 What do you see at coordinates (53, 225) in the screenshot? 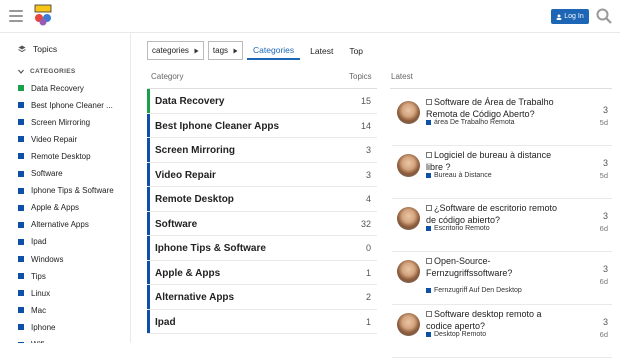
I see `sidebar-category-item: Alternative Apps` at bounding box center [53, 225].